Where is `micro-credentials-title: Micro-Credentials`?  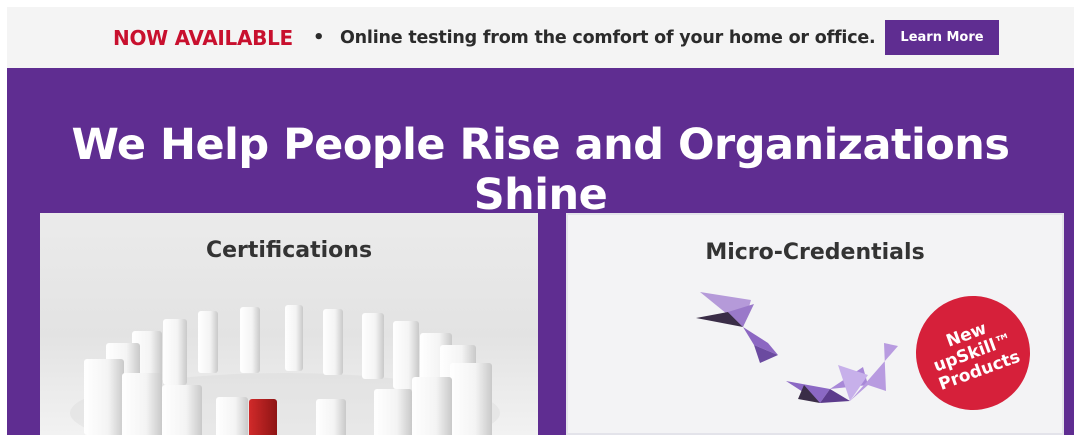
micro-credentials-title: Micro-Credentials is located at coordinates (815, 252).